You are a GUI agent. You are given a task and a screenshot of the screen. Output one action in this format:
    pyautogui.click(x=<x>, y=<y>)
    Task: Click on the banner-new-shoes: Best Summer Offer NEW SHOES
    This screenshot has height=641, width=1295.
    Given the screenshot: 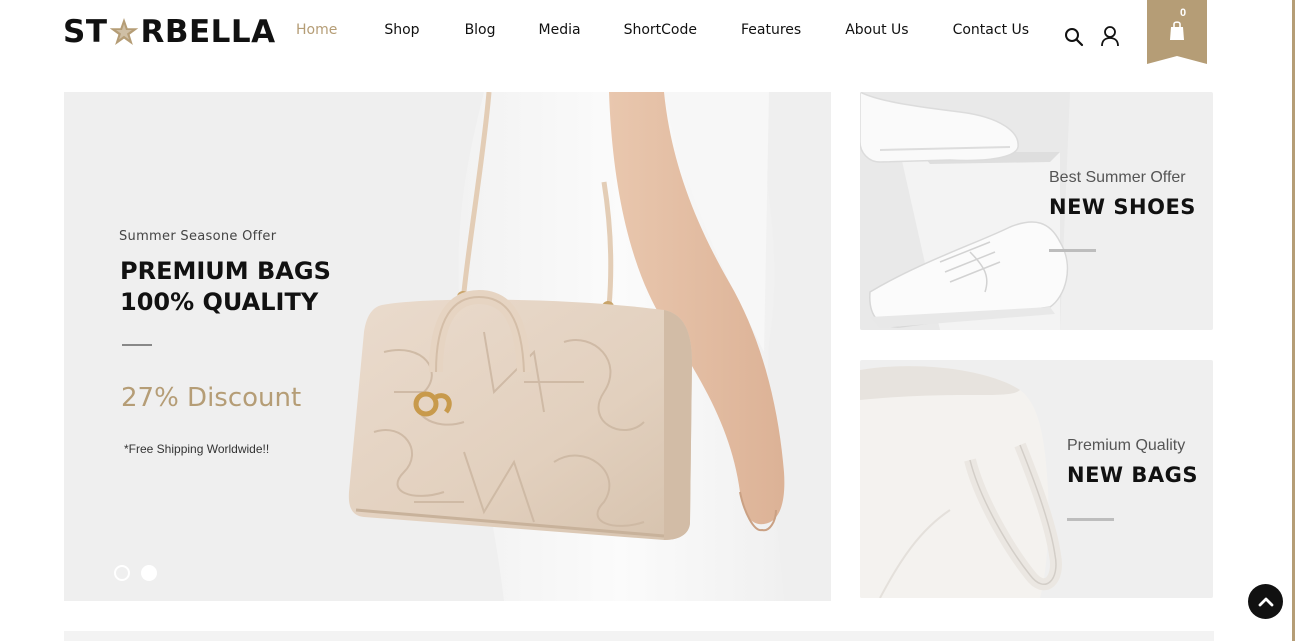 What is the action you would take?
    pyautogui.click(x=1036, y=211)
    